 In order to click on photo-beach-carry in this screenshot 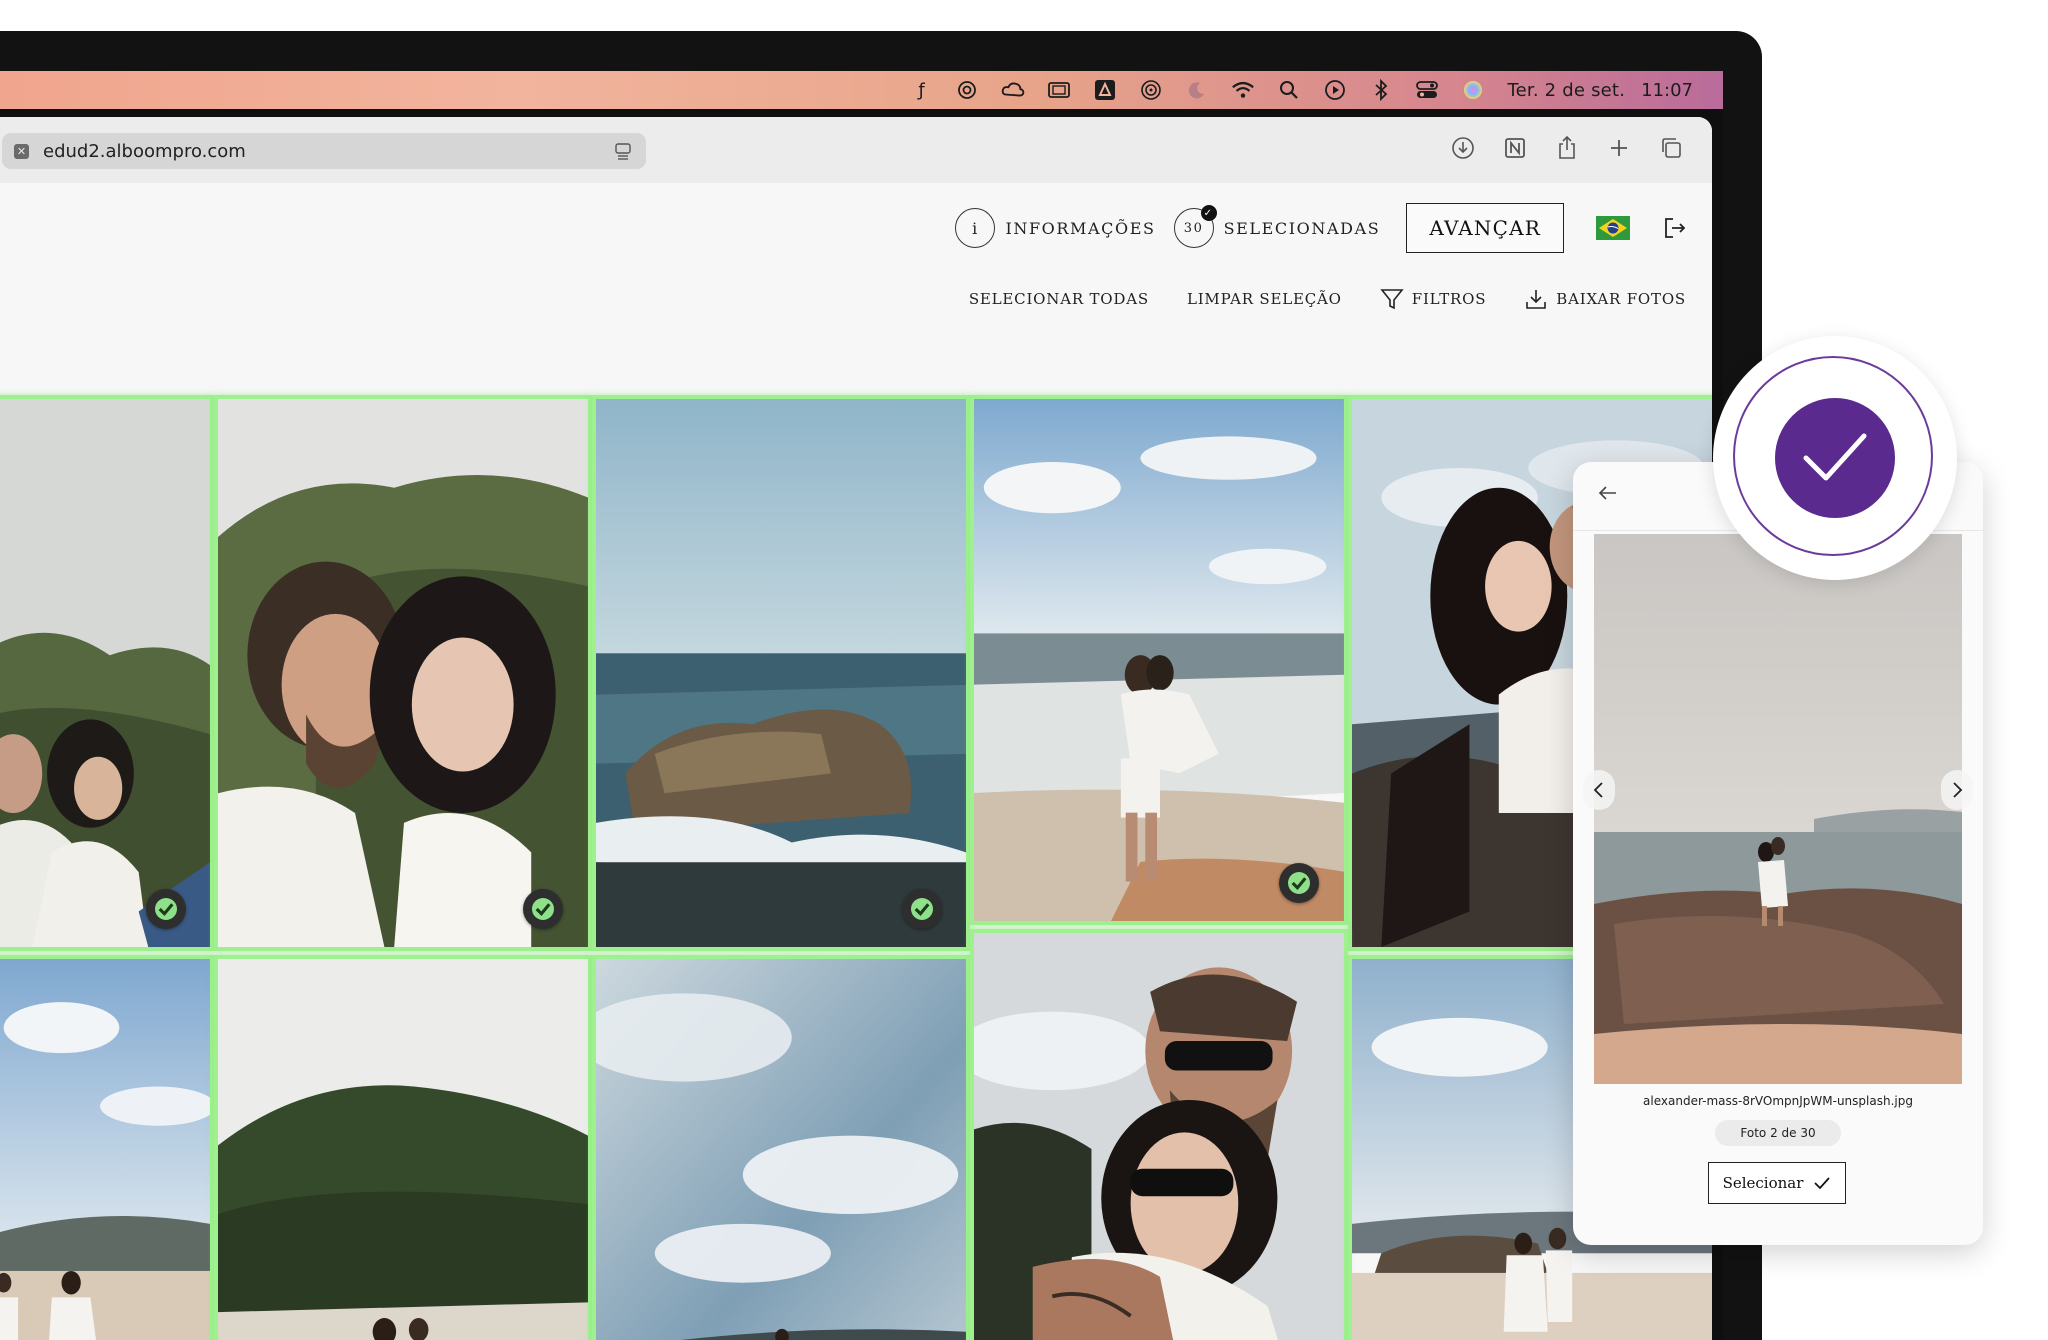, I will do `click(1159, 660)`.